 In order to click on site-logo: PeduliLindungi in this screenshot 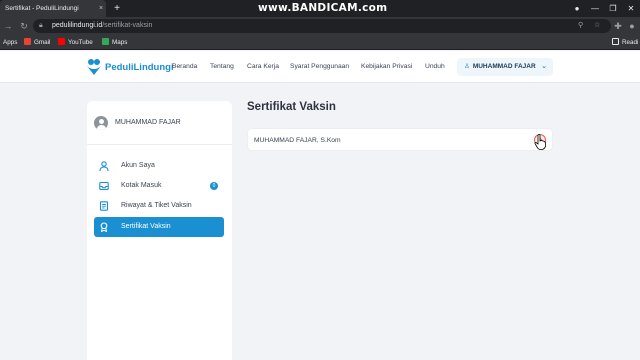, I will do `click(130, 67)`.